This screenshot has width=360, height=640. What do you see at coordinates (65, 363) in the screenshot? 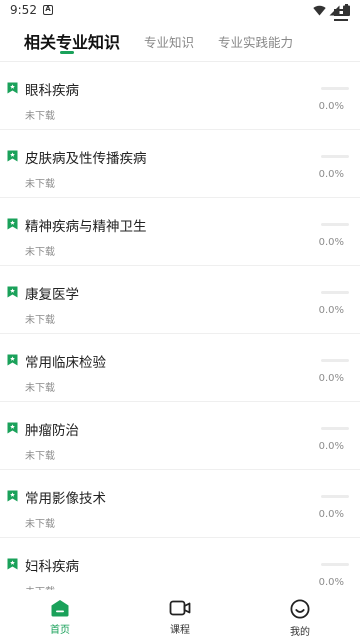
I see `item-title: 常用临床检验` at bounding box center [65, 363].